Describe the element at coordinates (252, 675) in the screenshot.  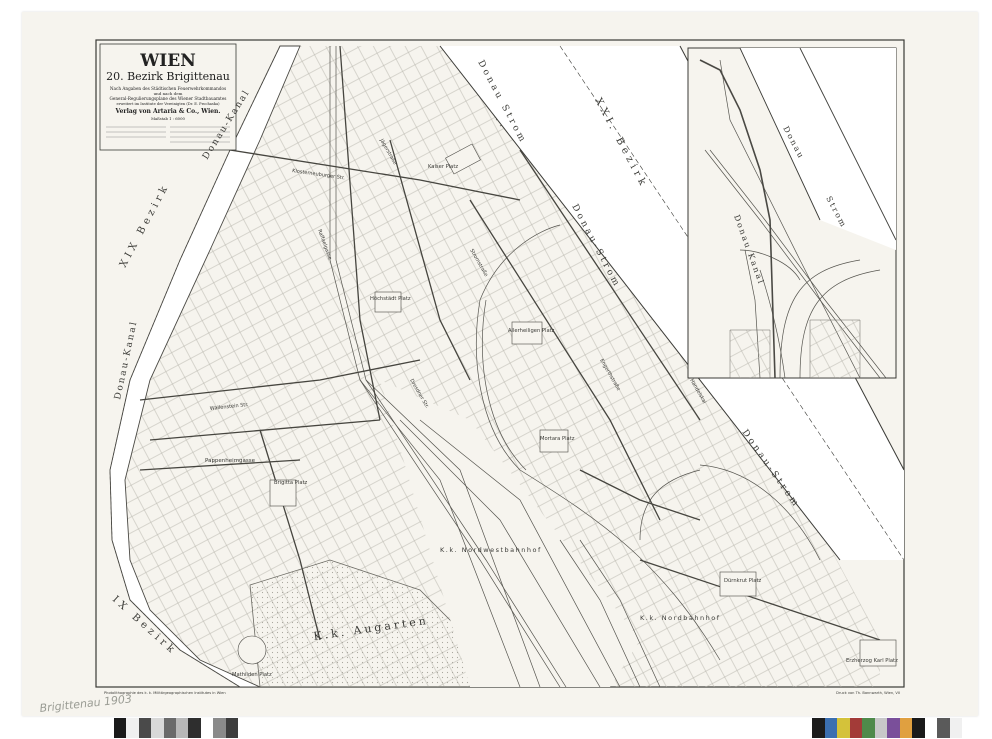
I see `label-mathilden-platz: Mathilden Platz` at that location.